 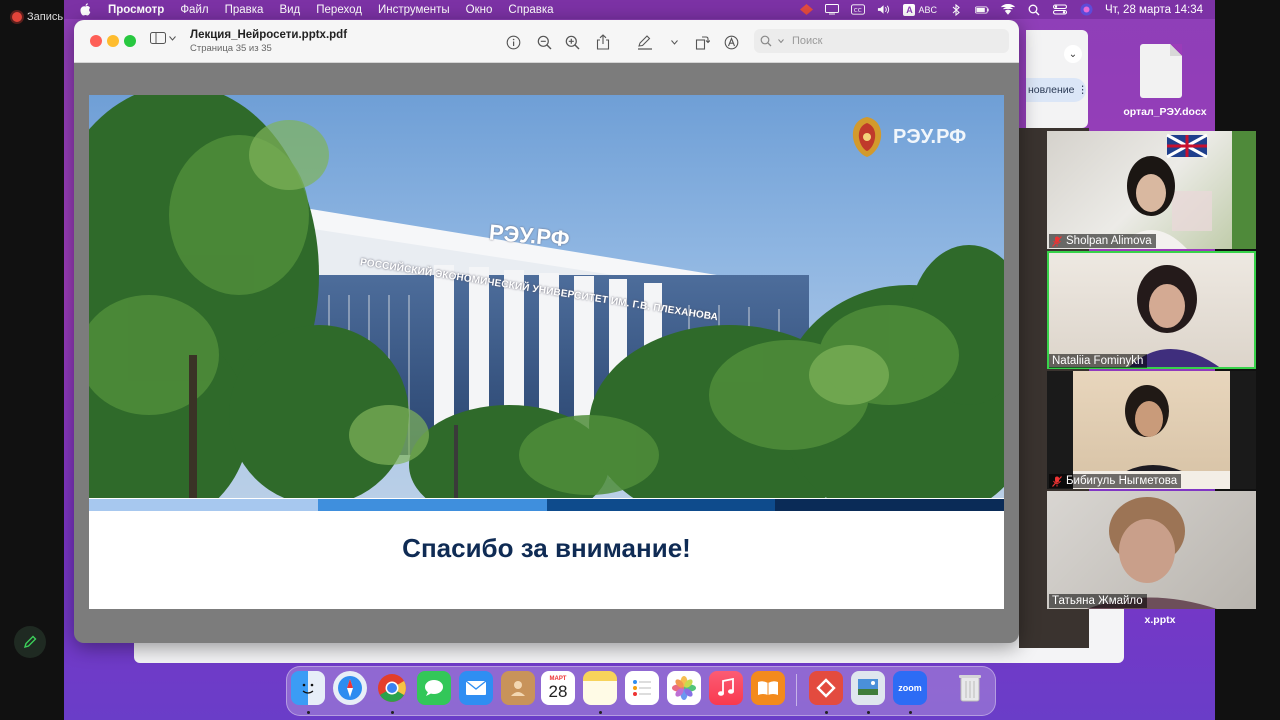 I want to click on menu-file: Файл, so click(x=194, y=10).